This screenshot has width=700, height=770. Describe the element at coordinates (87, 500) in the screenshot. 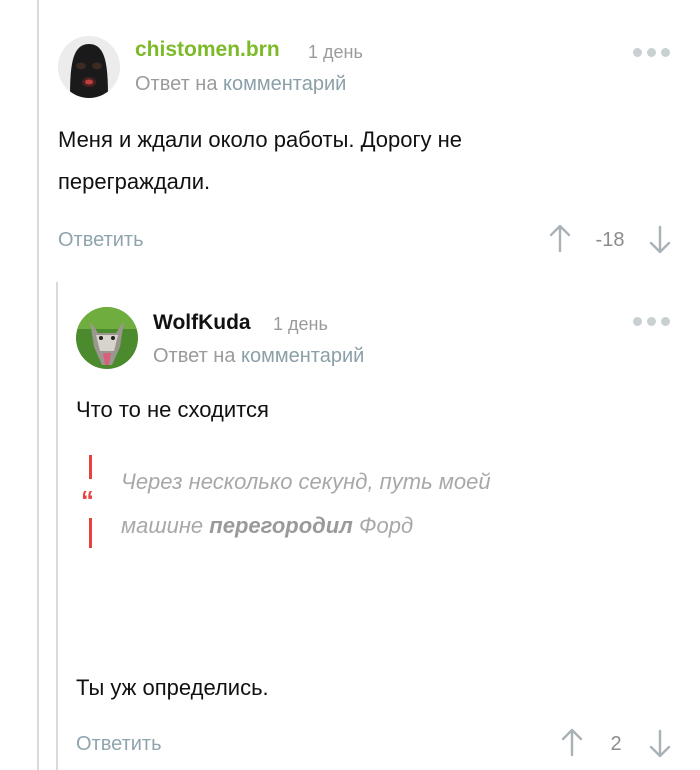

I see `quote-icon: “` at that location.